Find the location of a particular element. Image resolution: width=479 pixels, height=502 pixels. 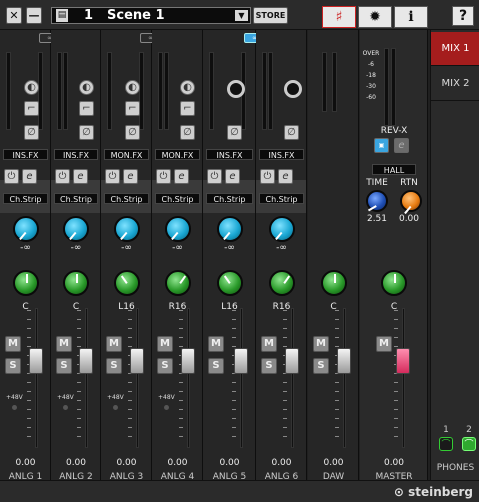

reverb-return-knob is located at coordinates (411, 202).